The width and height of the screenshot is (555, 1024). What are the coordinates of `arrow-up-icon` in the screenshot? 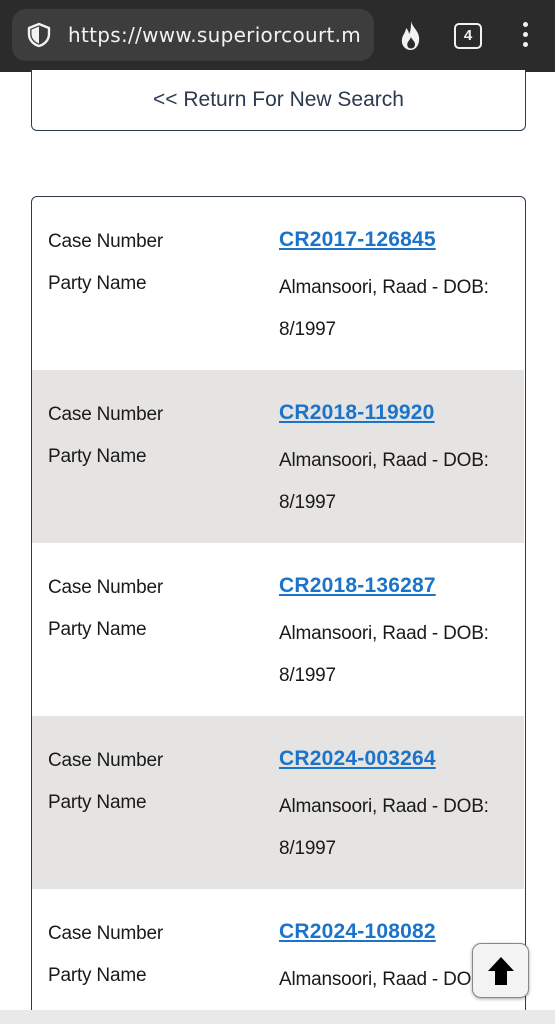 It's located at (501, 971).